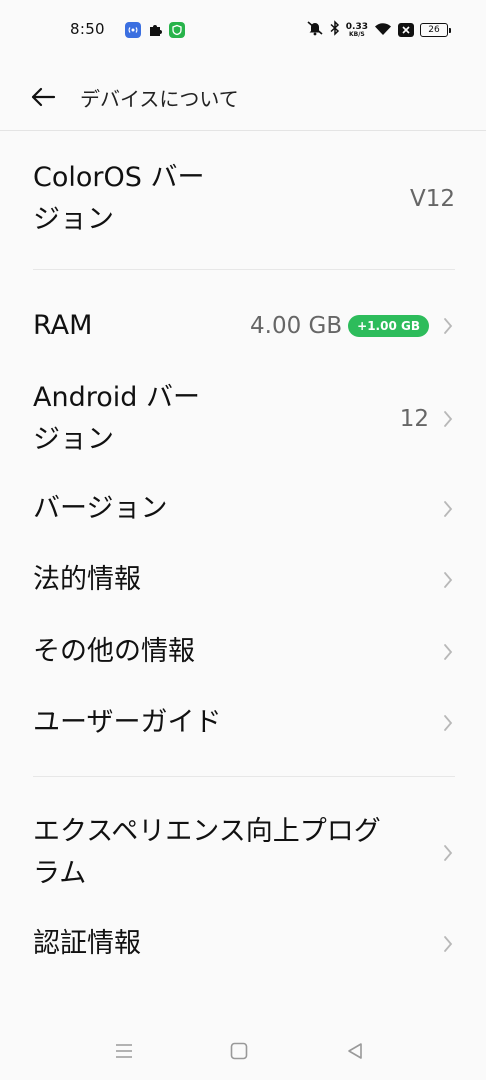 This screenshot has width=486, height=1080. Describe the element at coordinates (133, 30) in the screenshot. I see `broadcast-icon` at that location.